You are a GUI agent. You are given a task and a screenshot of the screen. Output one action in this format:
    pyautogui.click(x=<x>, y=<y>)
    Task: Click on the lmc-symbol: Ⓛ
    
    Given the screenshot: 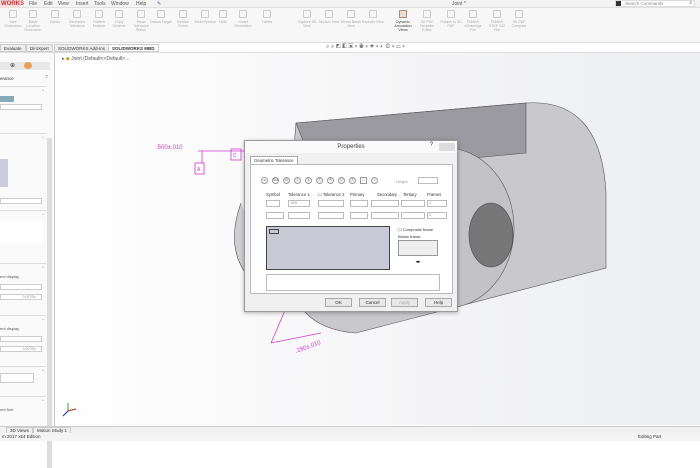 What is the action you would take?
    pyautogui.click(x=297, y=180)
    